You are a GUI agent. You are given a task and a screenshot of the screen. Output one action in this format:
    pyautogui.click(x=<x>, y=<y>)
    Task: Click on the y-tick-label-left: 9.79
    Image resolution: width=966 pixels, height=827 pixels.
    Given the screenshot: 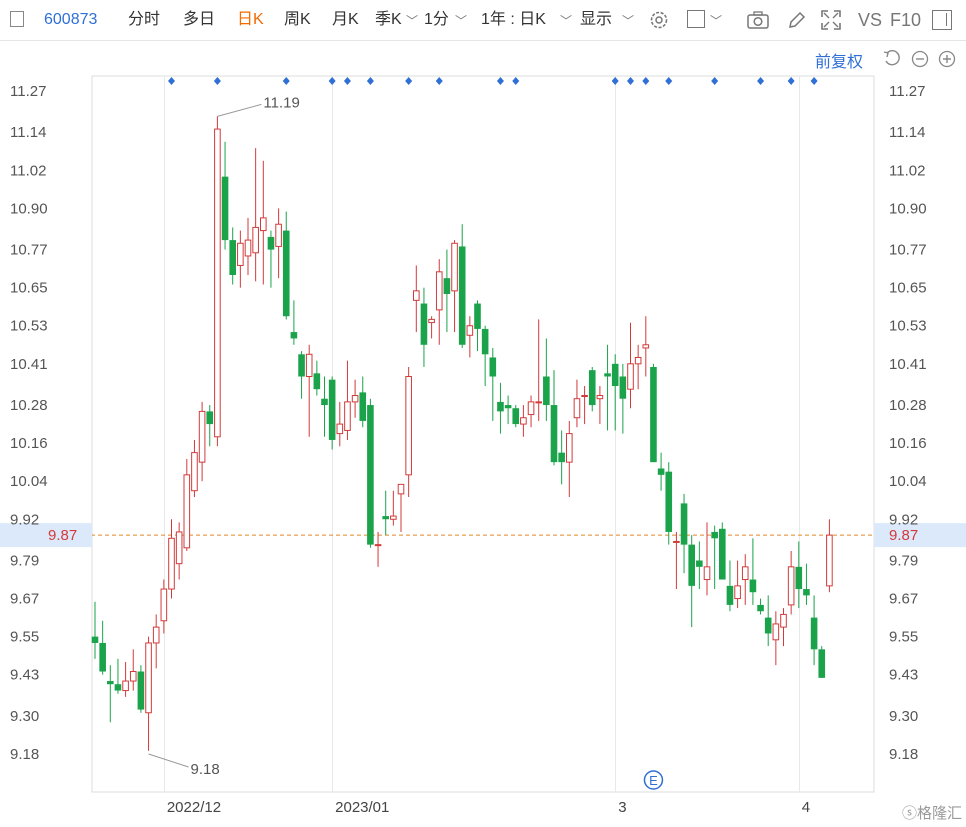 What is the action you would take?
    pyautogui.click(x=24, y=560)
    